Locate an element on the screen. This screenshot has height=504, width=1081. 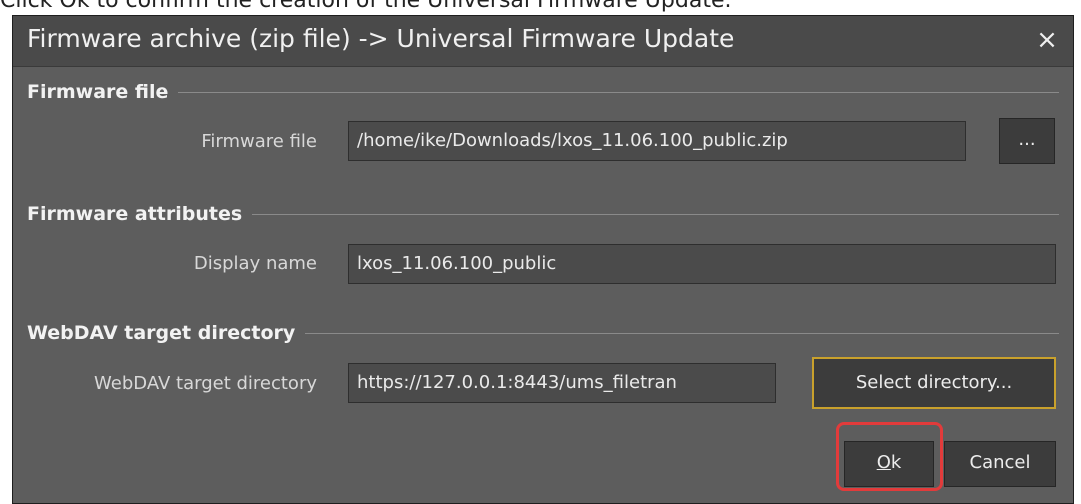
webdav-directory-field: https://127.0.0.1:8443/ums_filetran is located at coordinates (562, 383).